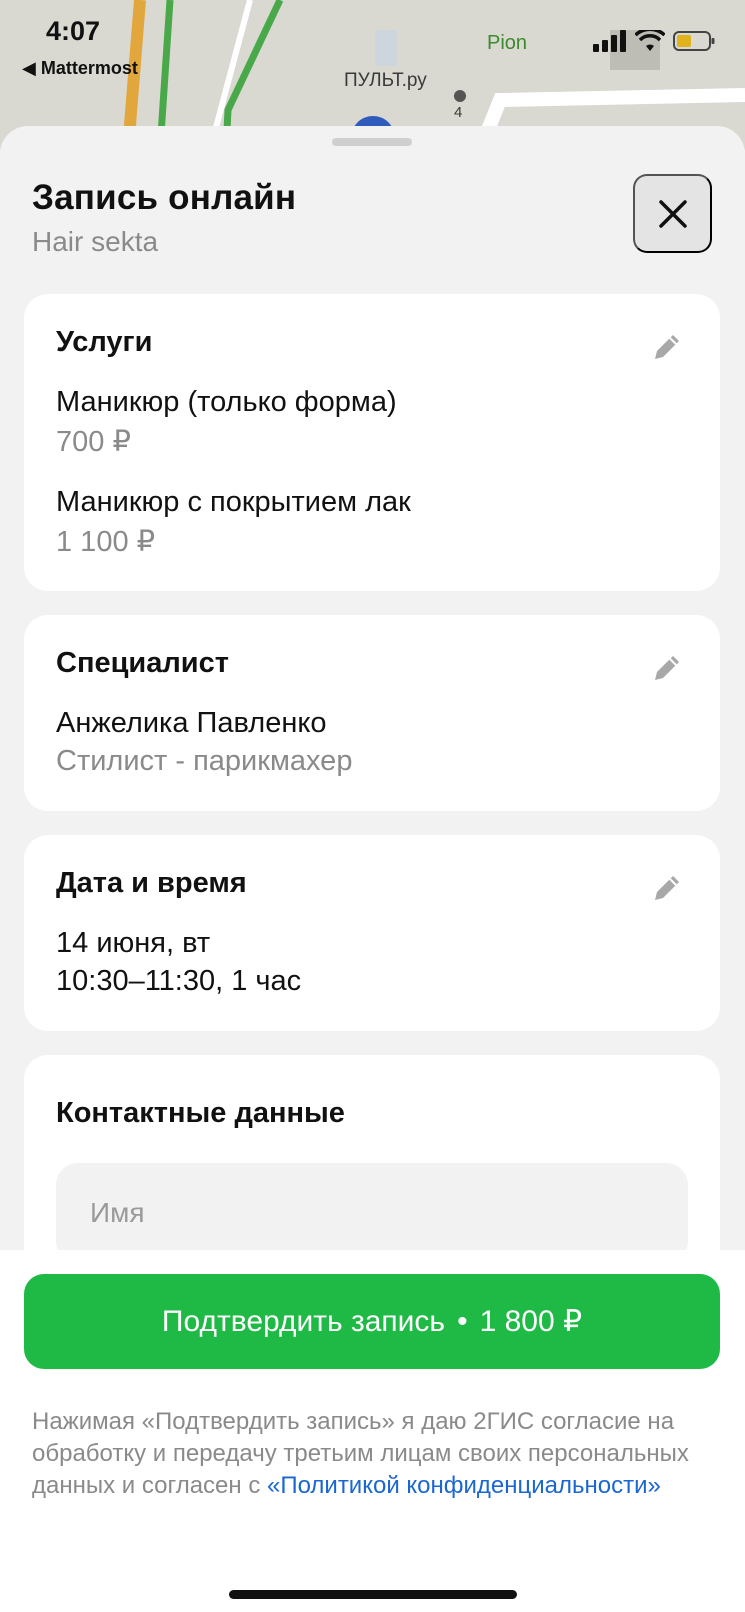 The width and height of the screenshot is (745, 1612). Describe the element at coordinates (667, 668) in the screenshot. I see `edit-specialist-icon` at that location.